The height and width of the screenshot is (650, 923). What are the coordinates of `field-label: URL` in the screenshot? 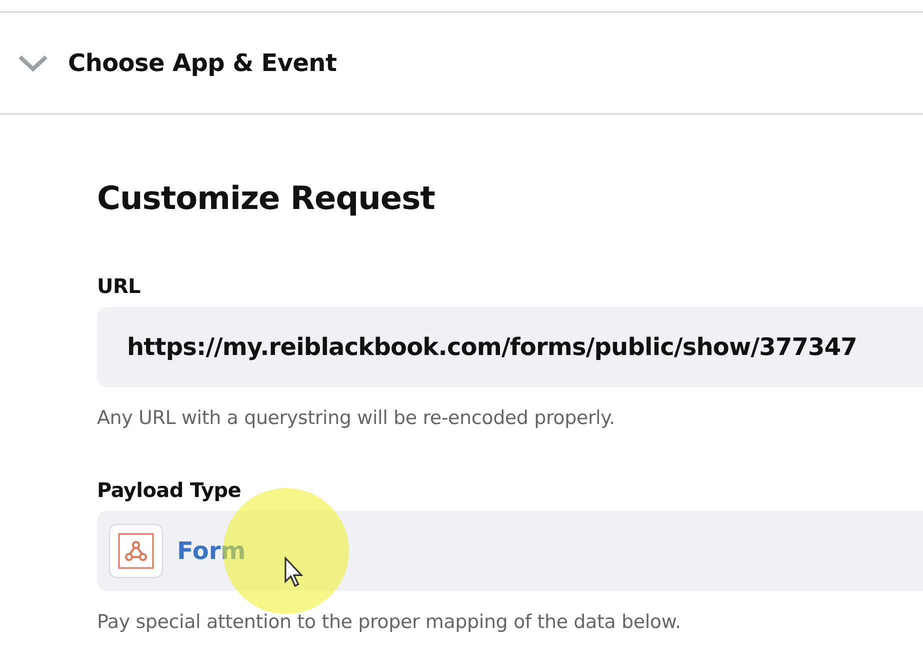 It's located at (119, 286).